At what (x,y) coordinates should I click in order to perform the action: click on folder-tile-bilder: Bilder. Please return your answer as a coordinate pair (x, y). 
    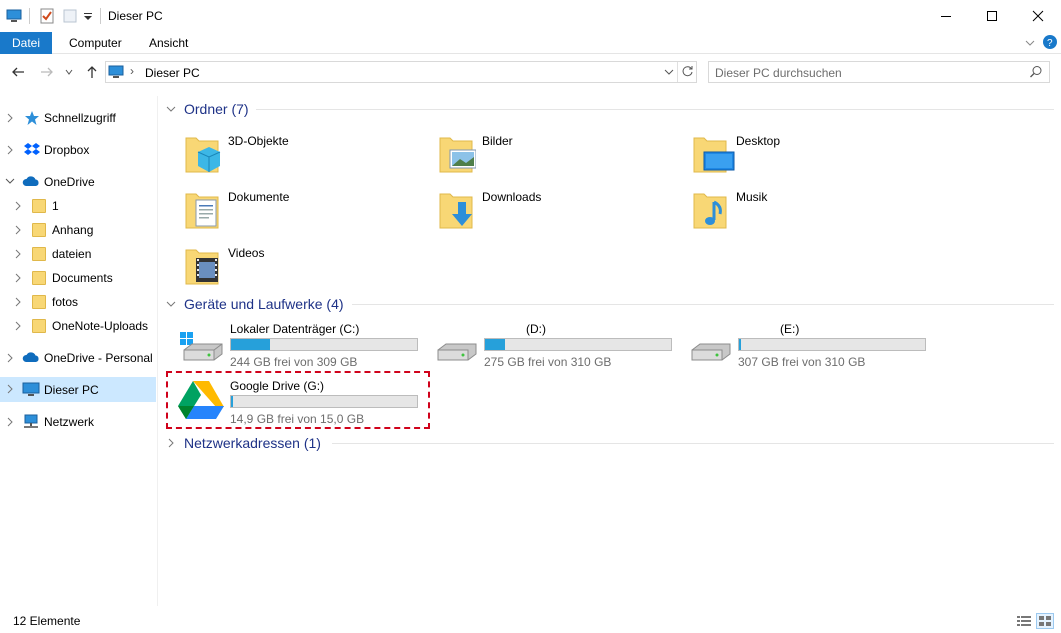
    Looking at the image, I should click on (561, 158).